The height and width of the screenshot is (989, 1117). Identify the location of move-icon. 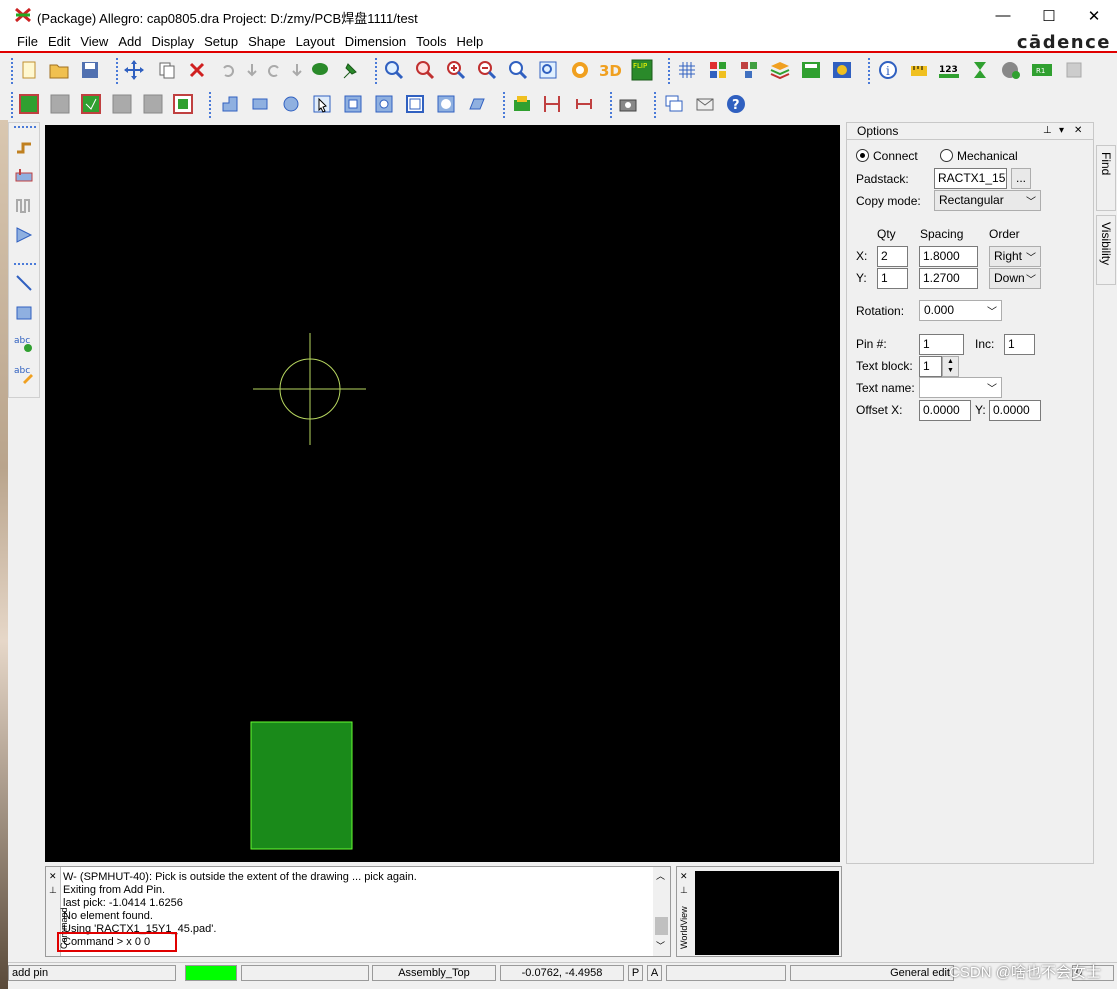
(134, 70).